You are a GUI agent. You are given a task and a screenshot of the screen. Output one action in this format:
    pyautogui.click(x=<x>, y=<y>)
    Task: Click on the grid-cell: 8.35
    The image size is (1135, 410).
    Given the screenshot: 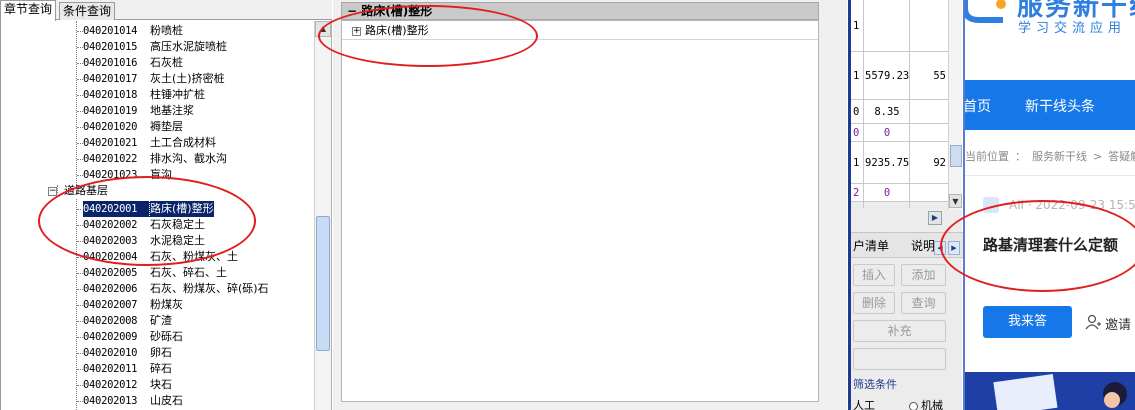 What is the action you would take?
    pyautogui.click(x=887, y=112)
    